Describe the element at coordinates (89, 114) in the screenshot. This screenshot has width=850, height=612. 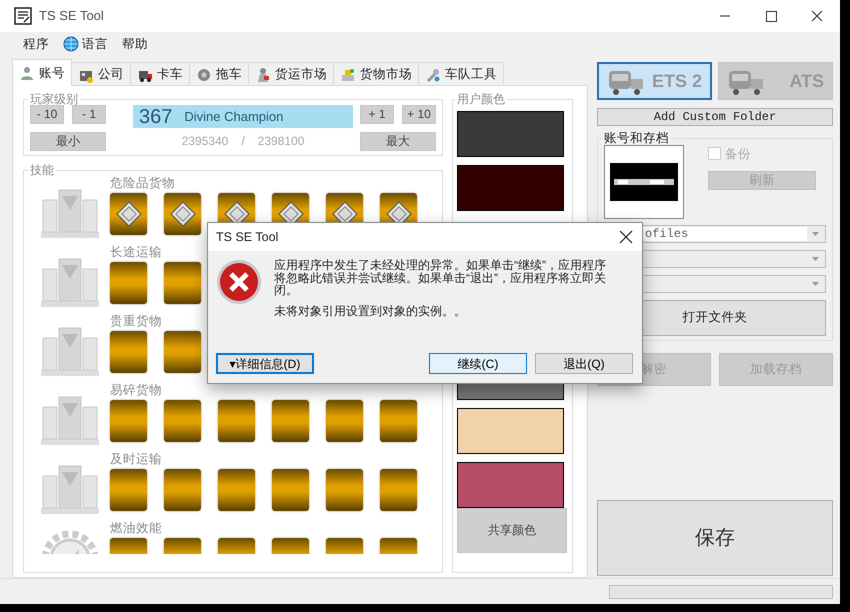
I see `decrease-button: - 1` at that location.